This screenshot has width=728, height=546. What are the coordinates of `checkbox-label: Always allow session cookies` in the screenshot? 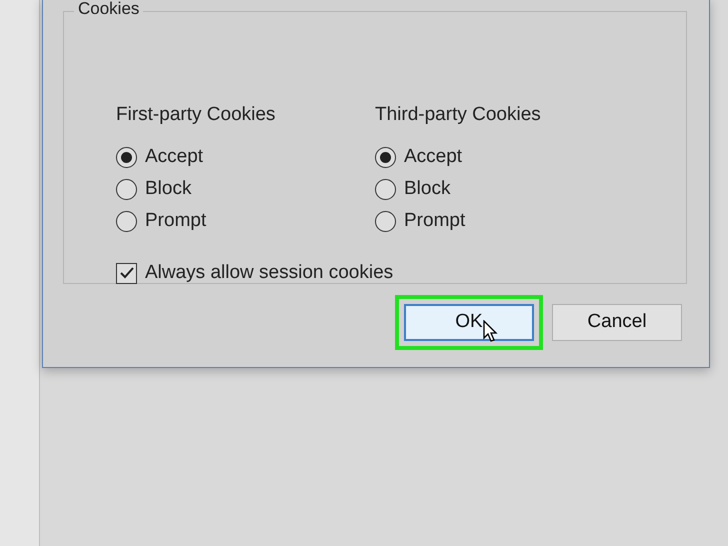 It's located at (269, 273).